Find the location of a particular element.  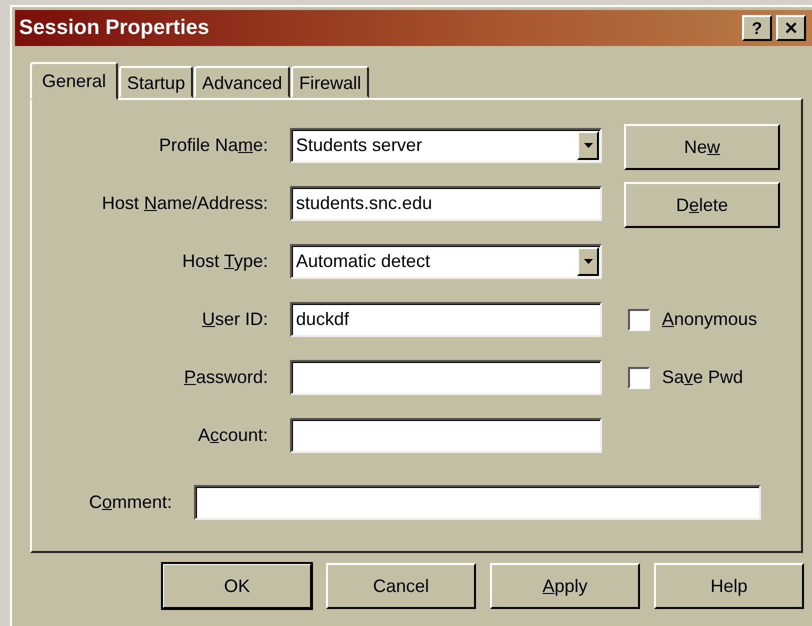

side-button: New is located at coordinates (702, 147).